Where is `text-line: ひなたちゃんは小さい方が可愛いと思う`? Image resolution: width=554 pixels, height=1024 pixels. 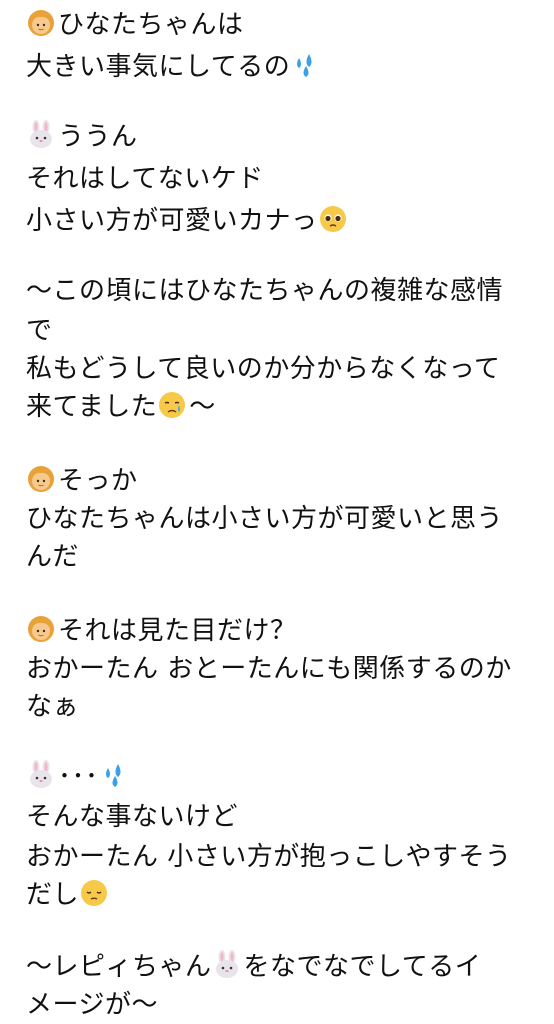 text-line: ひなたちゃんは小さい方が可愛いと思う is located at coordinates (264, 519).